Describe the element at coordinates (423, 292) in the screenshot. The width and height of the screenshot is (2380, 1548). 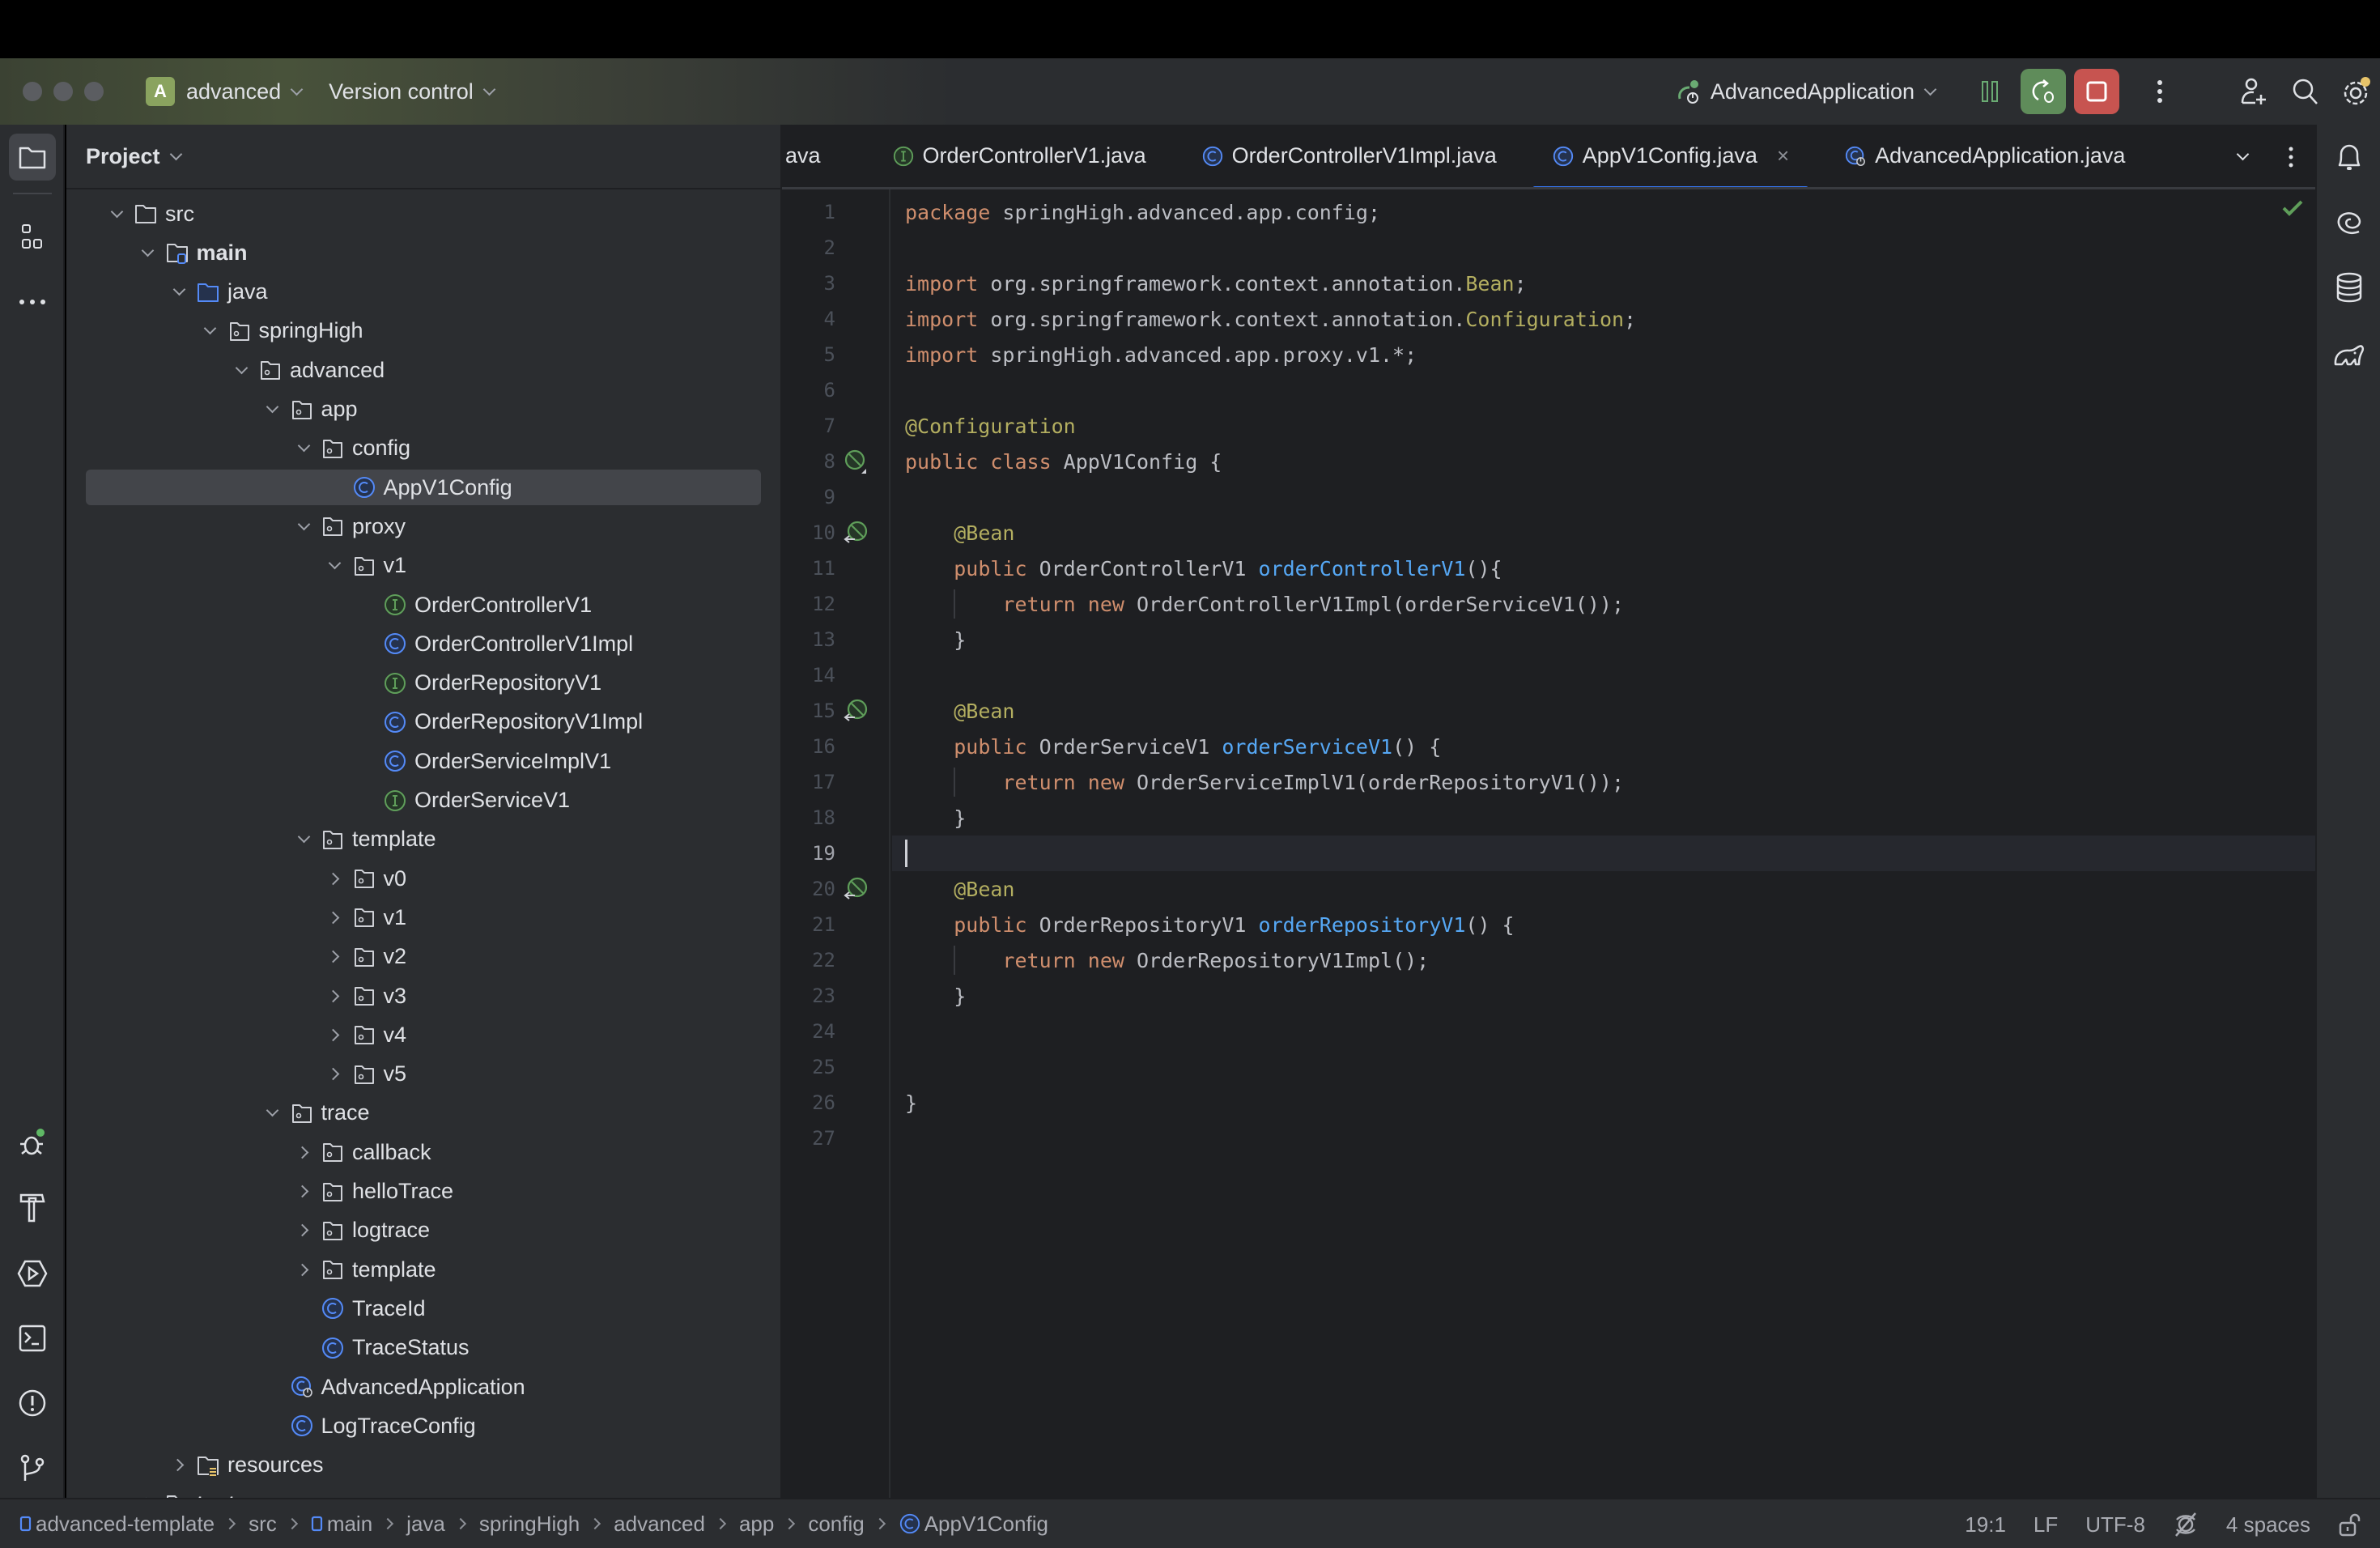
I see `tree-item: java` at that location.